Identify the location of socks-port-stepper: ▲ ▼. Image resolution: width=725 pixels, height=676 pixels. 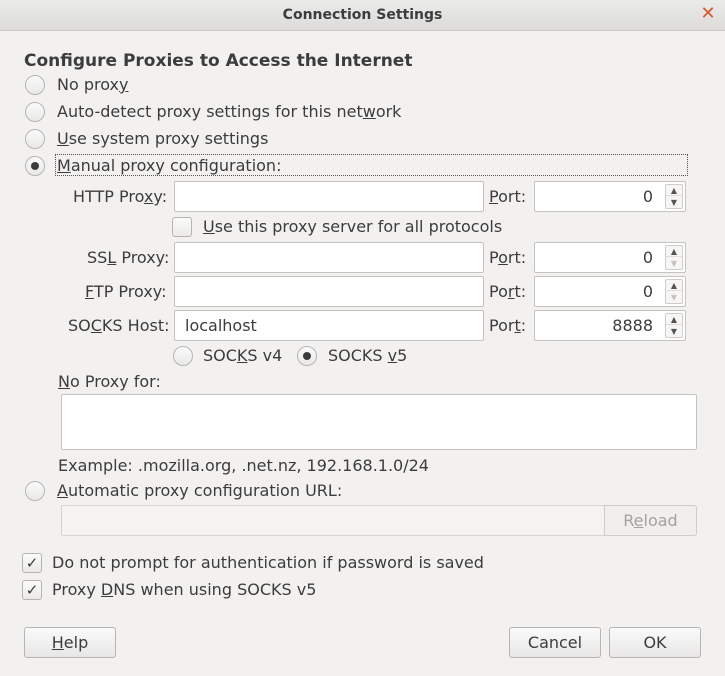
(674, 325).